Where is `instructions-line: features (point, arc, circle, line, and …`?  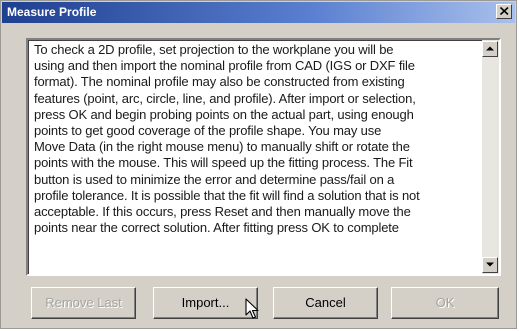 instructions-line: features (point, arc, circle, line, and … is located at coordinates (225, 98).